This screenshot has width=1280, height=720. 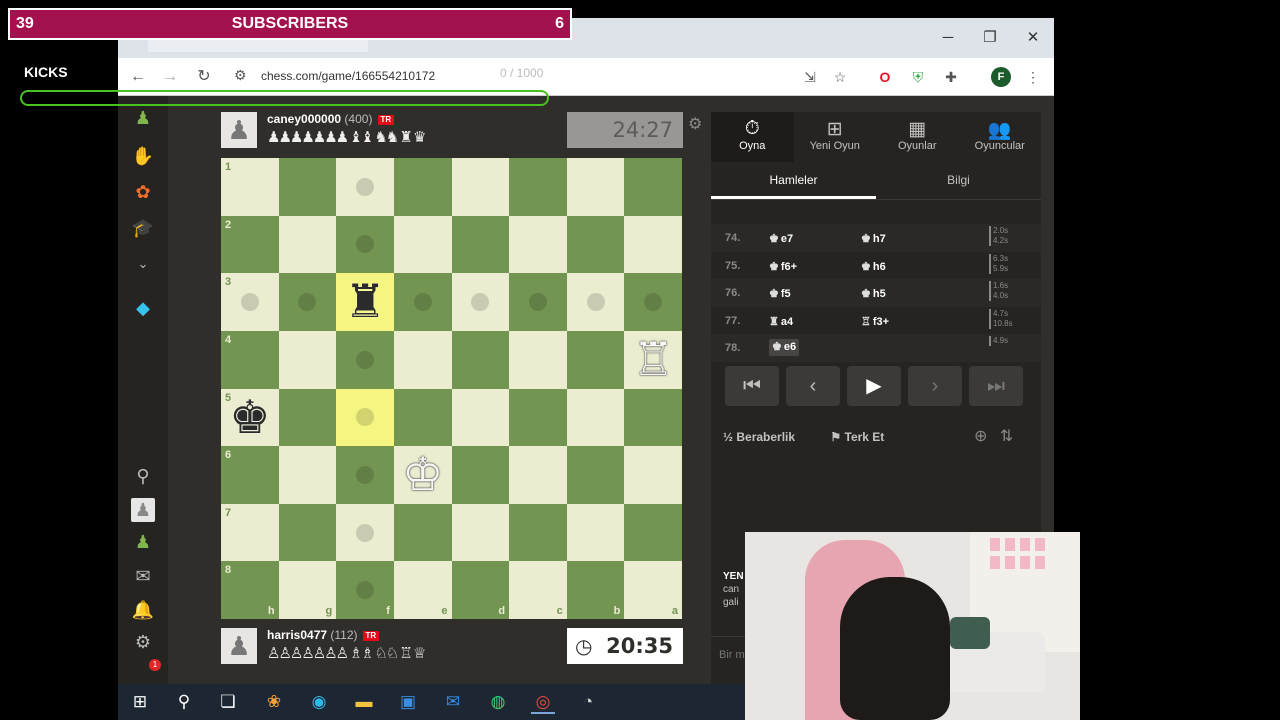 I want to click on learn-icon: ✿, so click(x=143, y=192).